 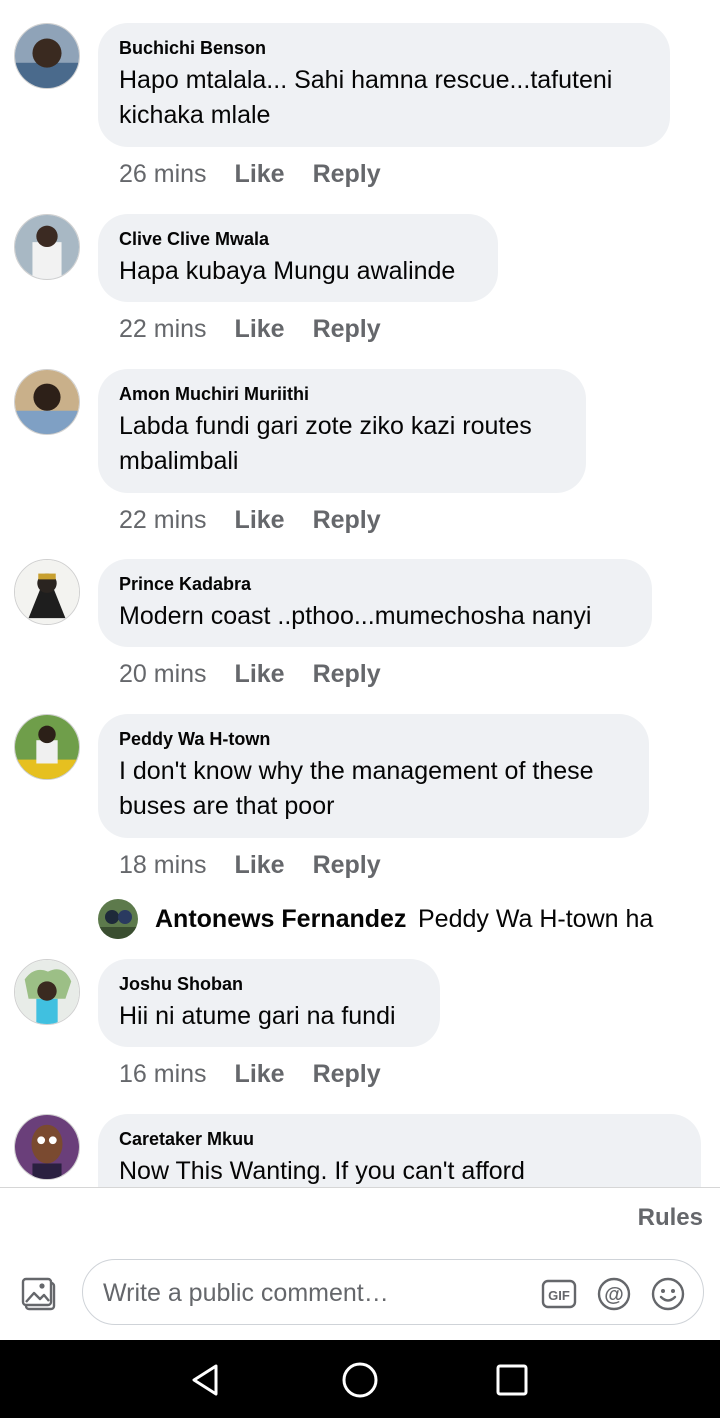 I want to click on composer-divider, so click(x=360, y=1187).